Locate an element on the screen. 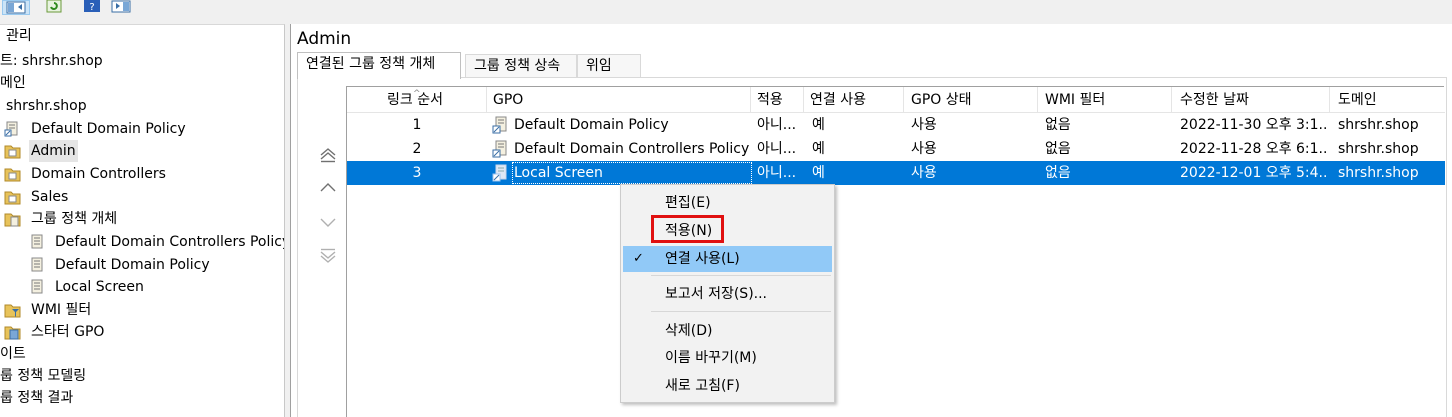  column-header-domain: 도메인 is located at coordinates (1387, 100).